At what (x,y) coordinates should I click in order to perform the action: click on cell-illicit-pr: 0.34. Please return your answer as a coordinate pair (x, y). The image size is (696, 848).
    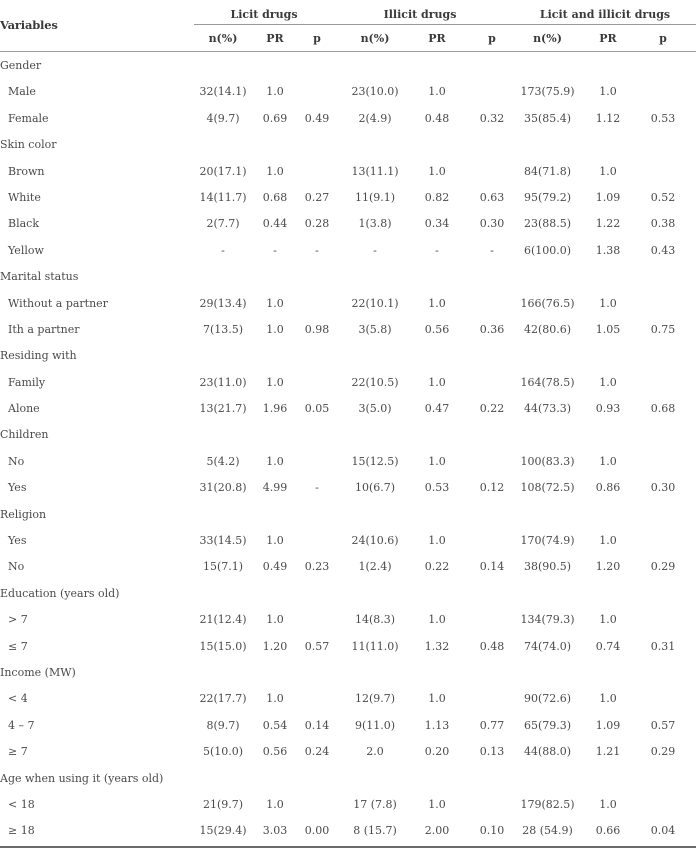
    Looking at the image, I should click on (437, 224).